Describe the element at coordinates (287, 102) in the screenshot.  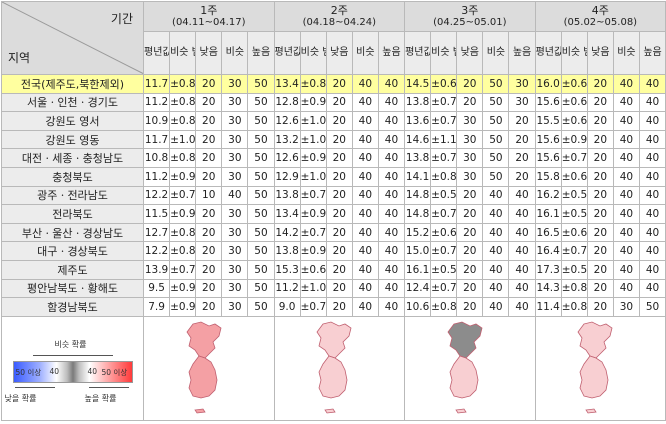
I see `week-2-normal-cell: 12.8` at that location.